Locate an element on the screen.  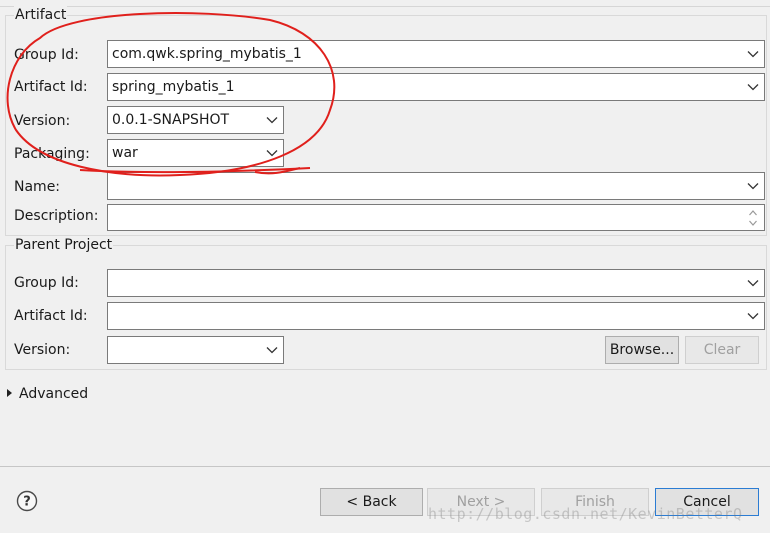
parent-group-id-label: Group Id: is located at coordinates (46, 283).